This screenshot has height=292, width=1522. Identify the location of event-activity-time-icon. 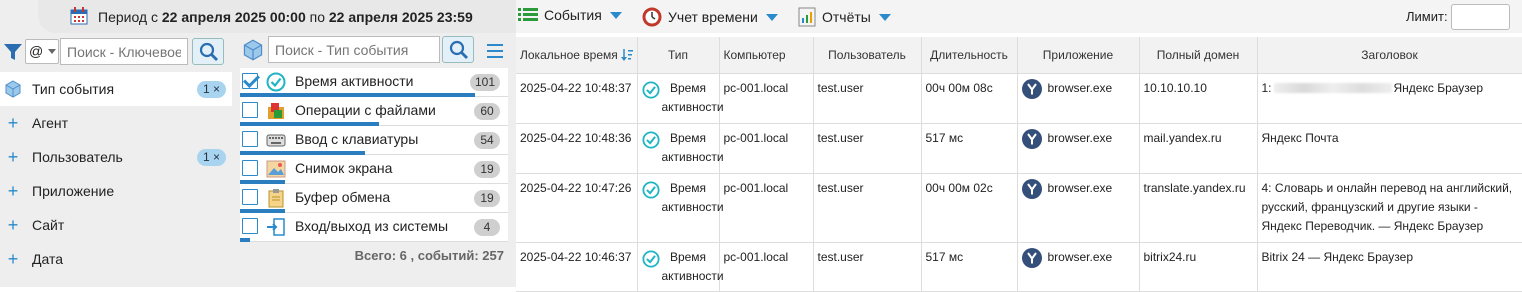
(276, 82).